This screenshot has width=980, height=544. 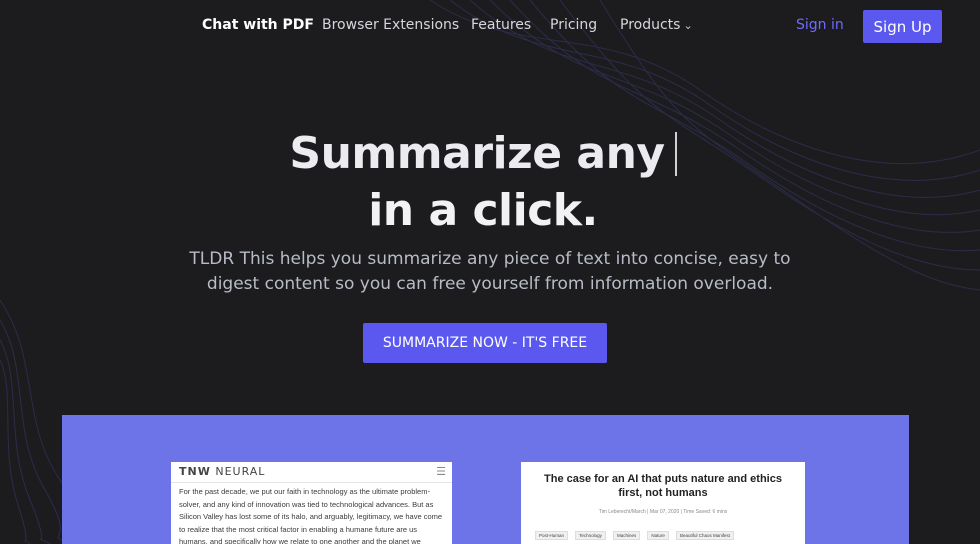 I want to click on nav-link-chat-with-pdf: Chat with PDF, so click(x=258, y=25).